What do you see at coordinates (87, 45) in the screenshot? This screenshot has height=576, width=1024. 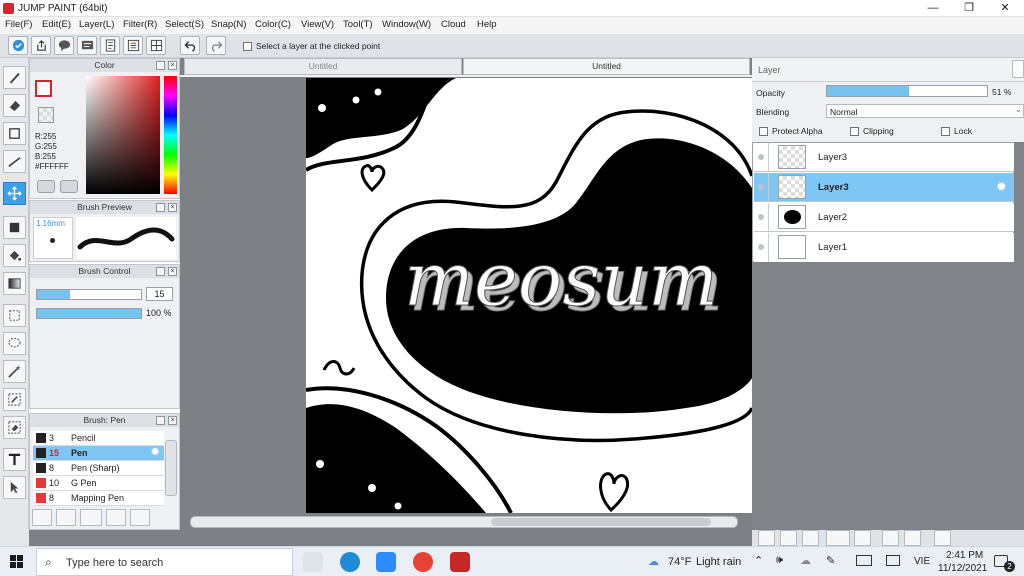 I see `message-button` at bounding box center [87, 45].